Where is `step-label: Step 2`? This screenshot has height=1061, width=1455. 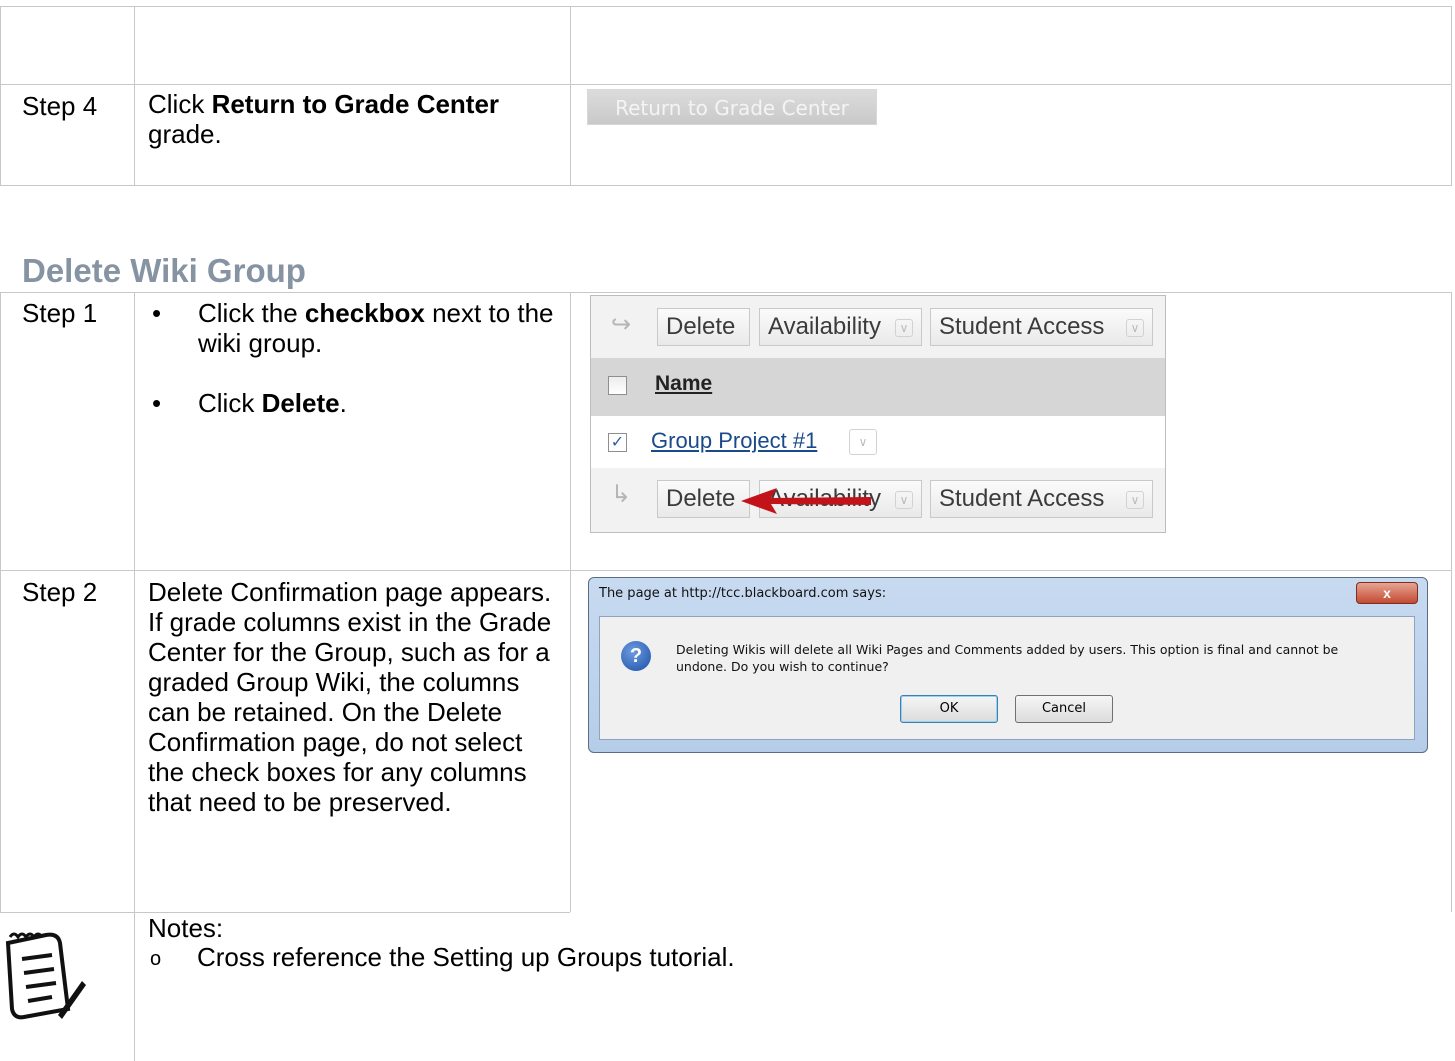 step-label: Step 2 is located at coordinates (60, 592).